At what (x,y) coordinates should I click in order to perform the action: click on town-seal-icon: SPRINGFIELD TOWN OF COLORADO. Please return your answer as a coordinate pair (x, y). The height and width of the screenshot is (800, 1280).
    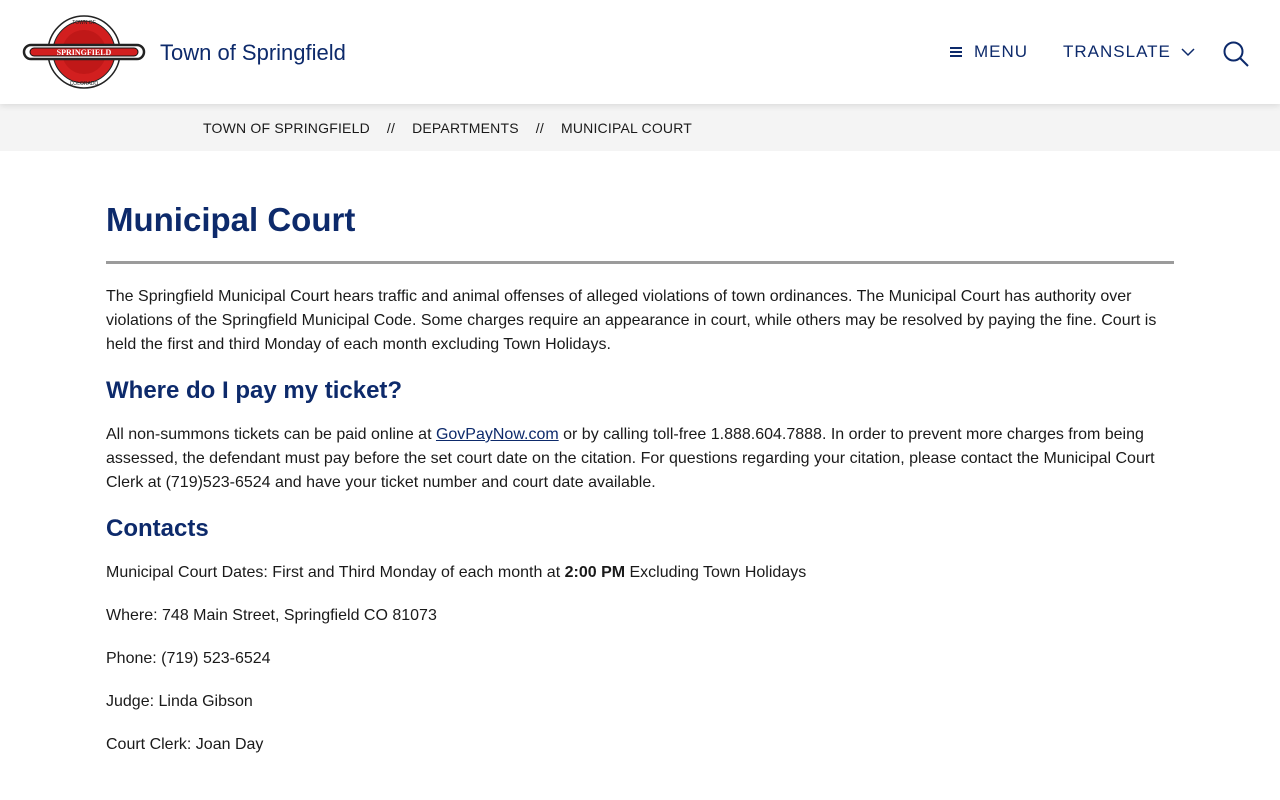
    Looking at the image, I should click on (84, 52).